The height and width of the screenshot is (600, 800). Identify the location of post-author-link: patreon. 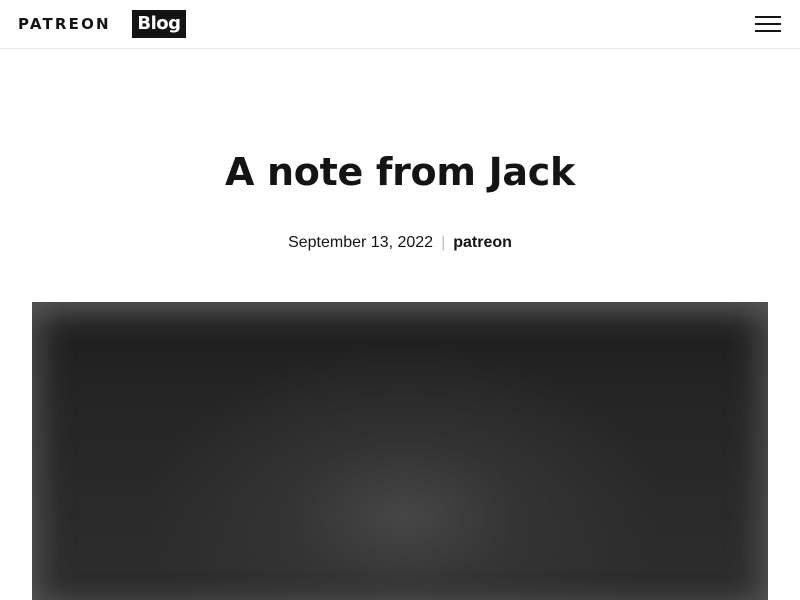
(482, 242).